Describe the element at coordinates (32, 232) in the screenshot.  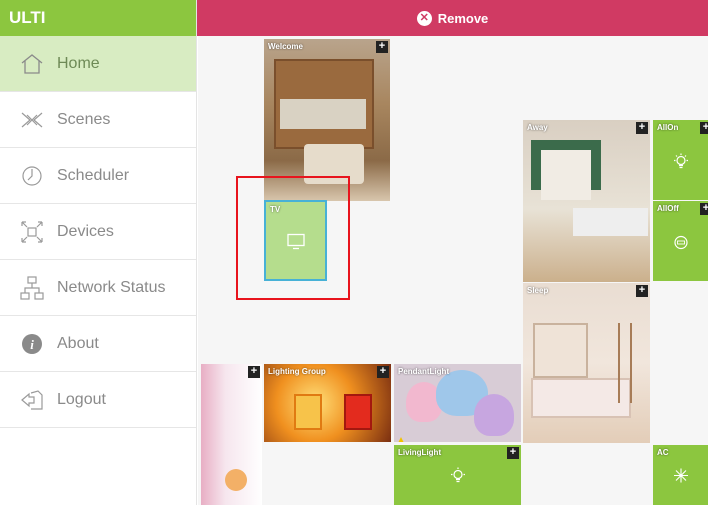
I see `devices-icon` at that location.